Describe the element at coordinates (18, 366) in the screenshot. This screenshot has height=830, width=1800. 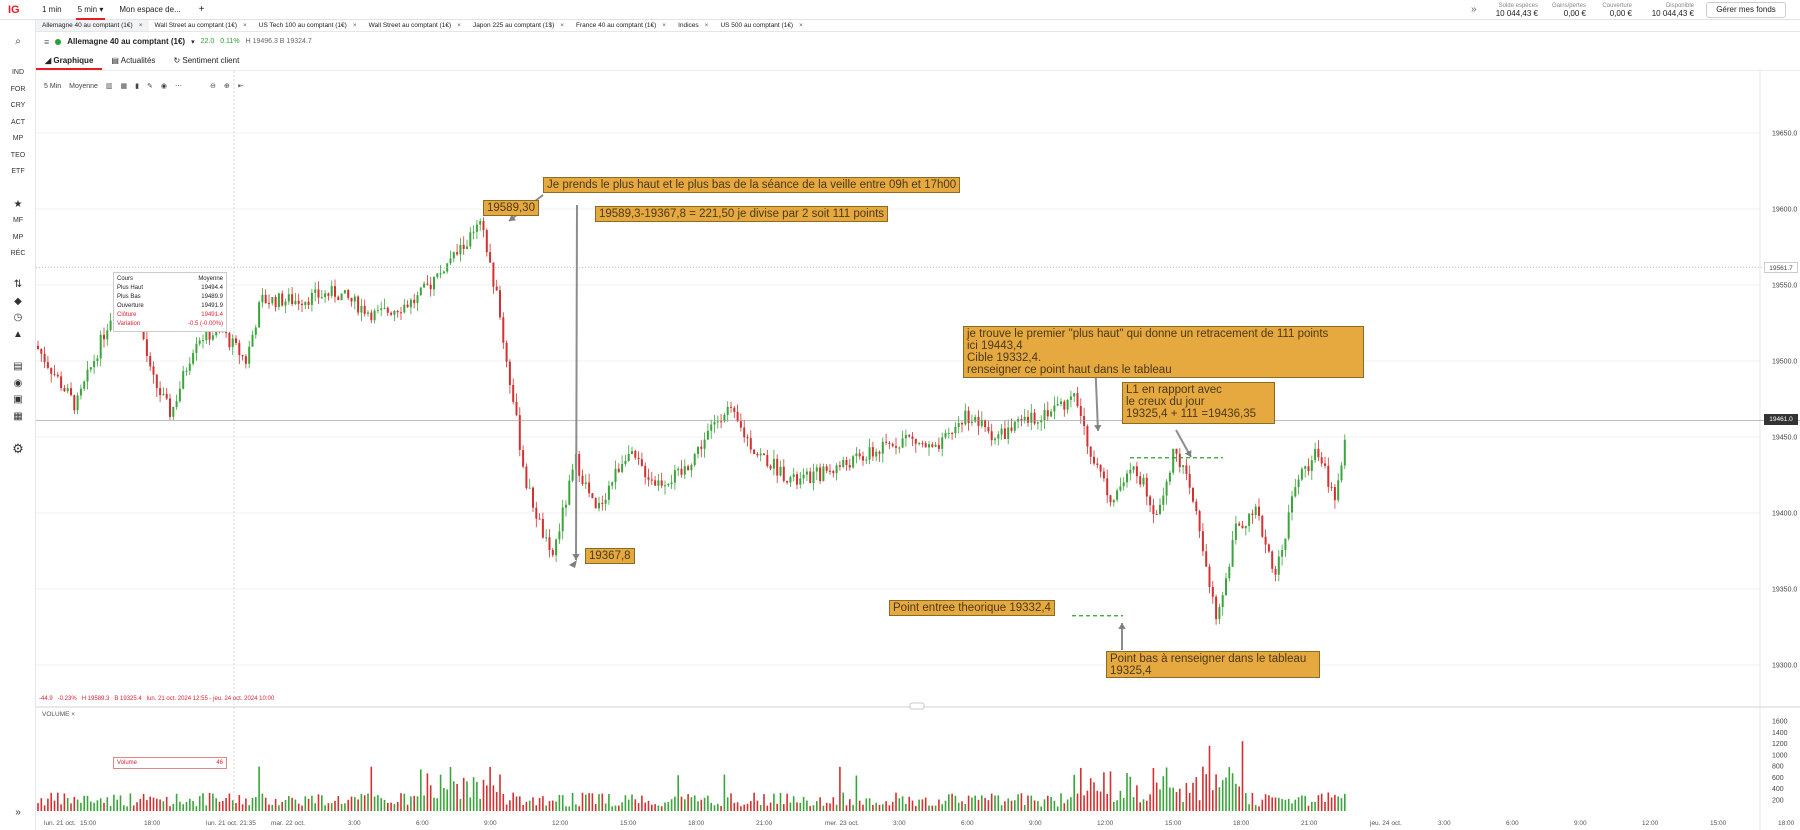
I see `news-icon: ▤` at that location.